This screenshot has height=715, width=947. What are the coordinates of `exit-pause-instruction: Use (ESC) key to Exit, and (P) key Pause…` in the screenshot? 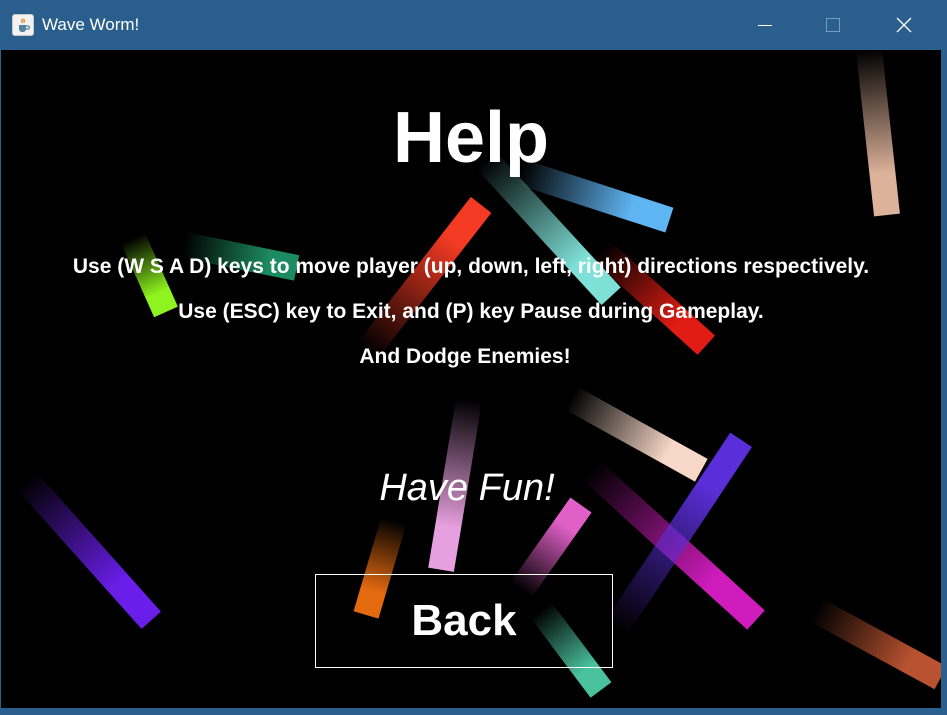 It's located at (471, 311).